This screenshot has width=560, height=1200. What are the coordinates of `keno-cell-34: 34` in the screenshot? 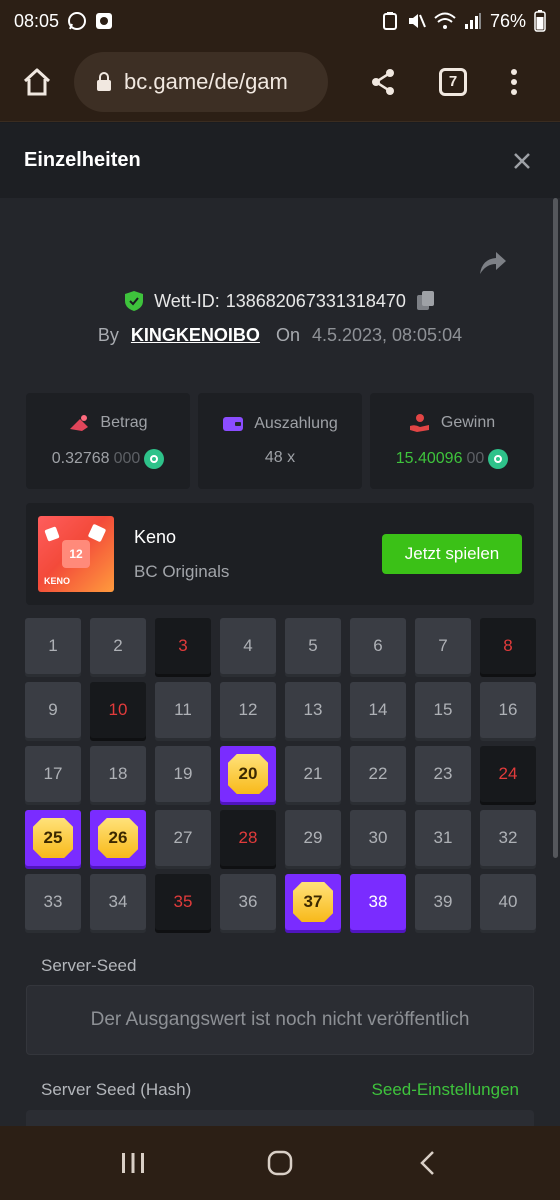 It's located at (118, 902).